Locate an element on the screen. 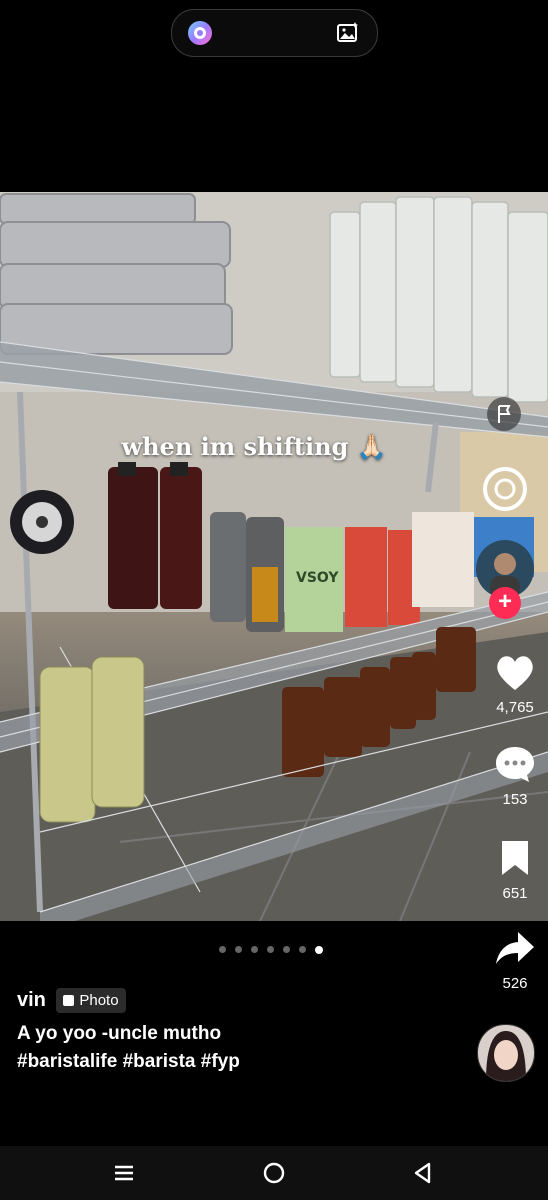 The width and height of the screenshot is (548, 1200). comment-icon is located at coordinates (515, 764).